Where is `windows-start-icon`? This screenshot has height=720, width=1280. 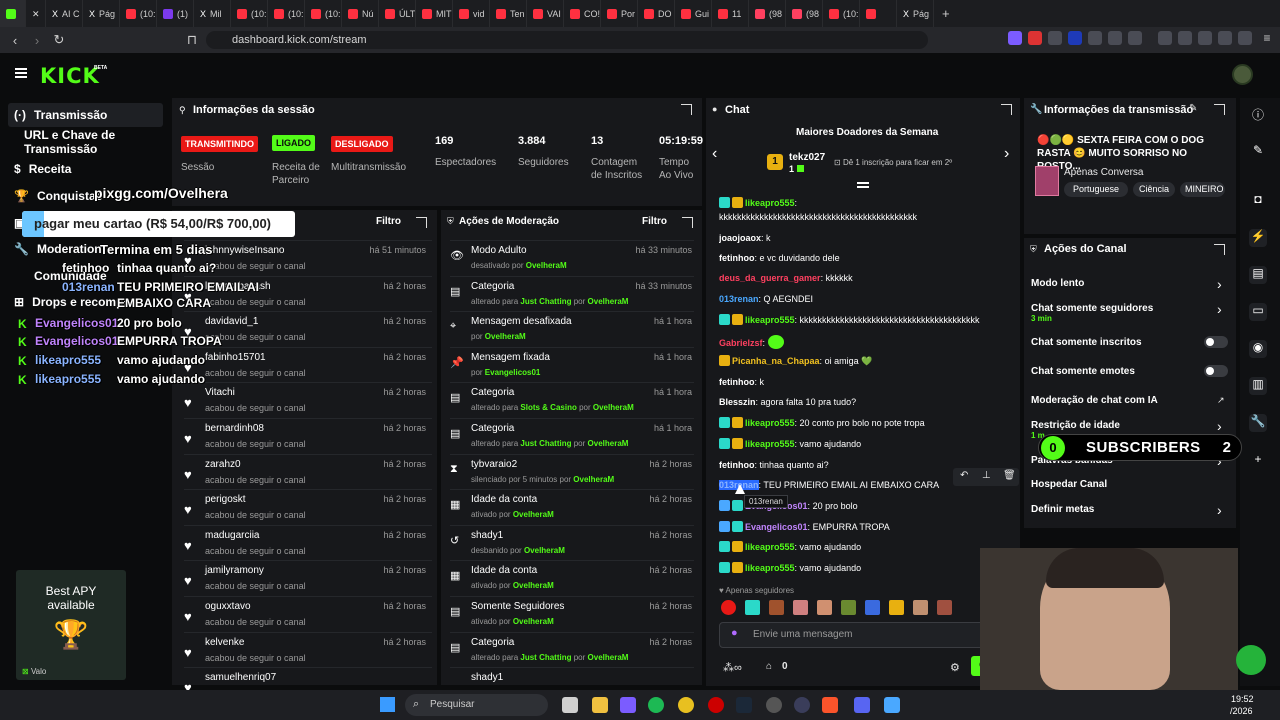 windows-start-icon is located at coordinates (387, 704).